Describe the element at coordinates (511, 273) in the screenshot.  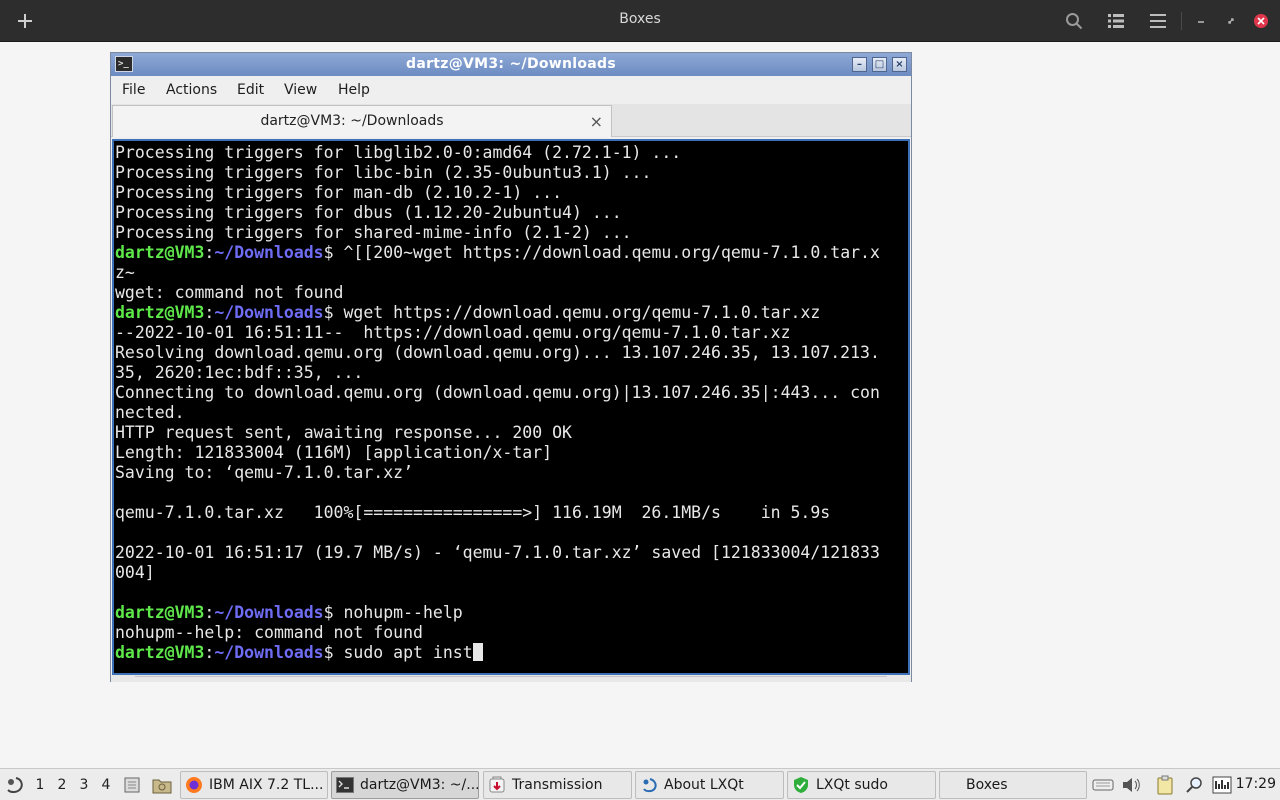
I see `terminal-output-line: z~` at that location.